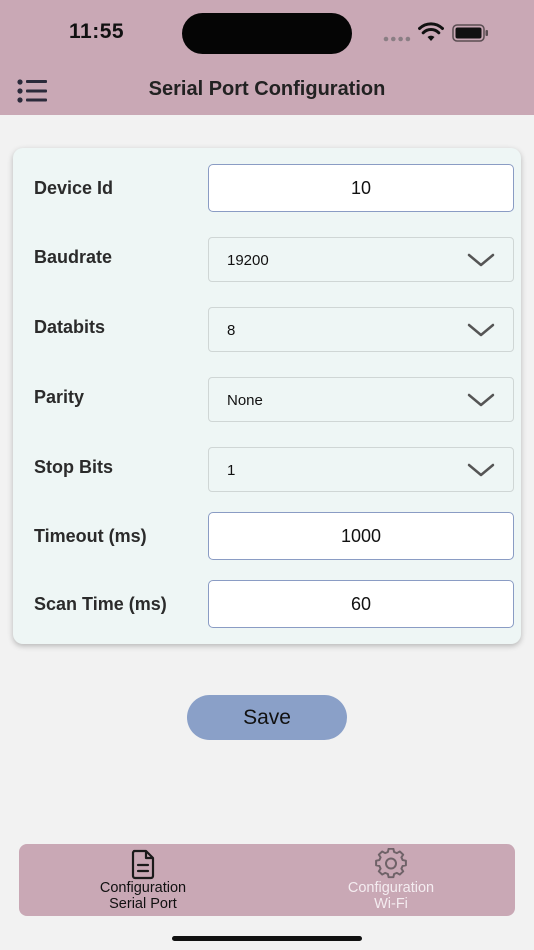 Image resolution: width=534 pixels, height=950 pixels. I want to click on signal-dots-icon, so click(397, 39).